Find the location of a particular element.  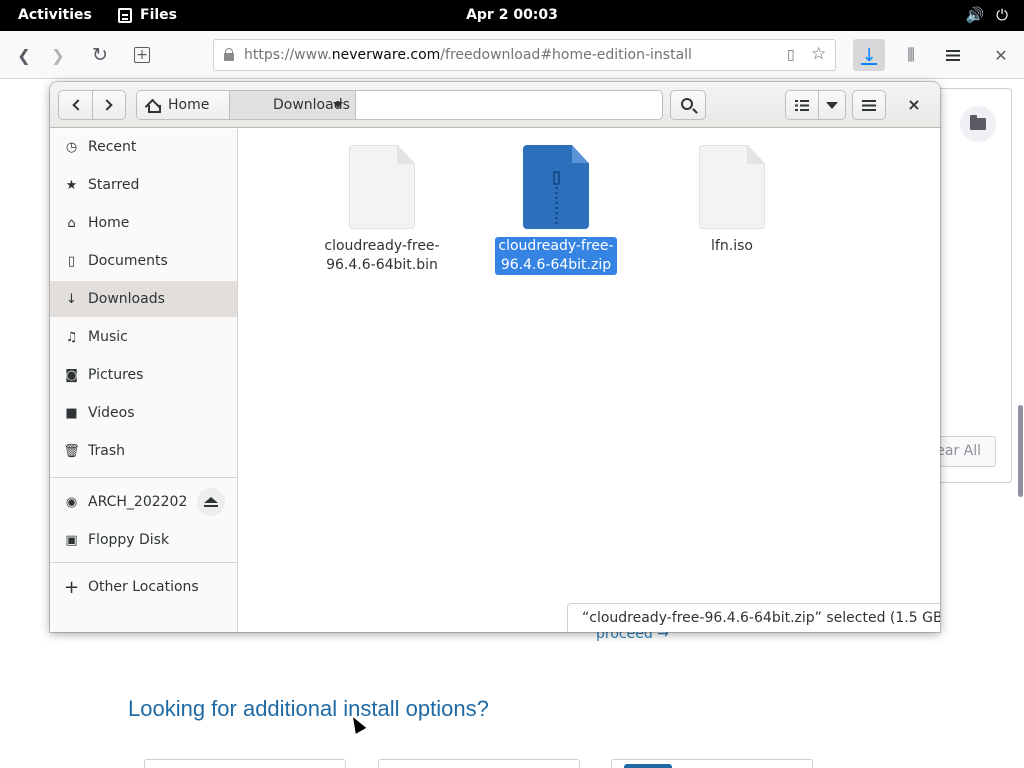

download-arrow-icon: ↓ is located at coordinates (71, 299).